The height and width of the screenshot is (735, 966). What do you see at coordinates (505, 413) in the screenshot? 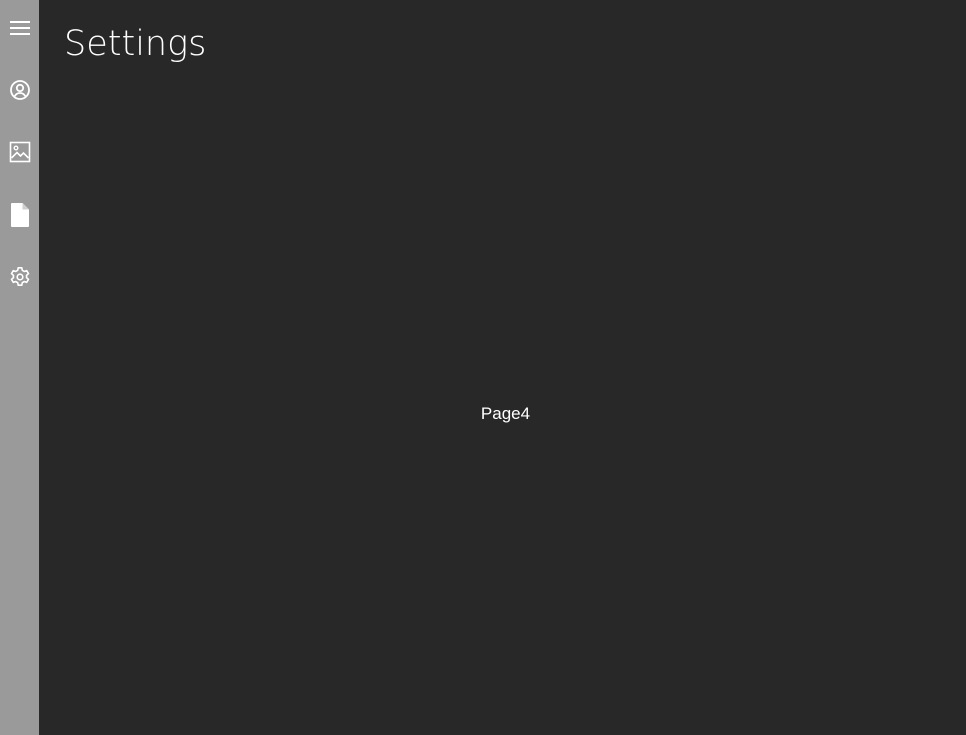
I see `page-content-label: Page4` at bounding box center [505, 413].